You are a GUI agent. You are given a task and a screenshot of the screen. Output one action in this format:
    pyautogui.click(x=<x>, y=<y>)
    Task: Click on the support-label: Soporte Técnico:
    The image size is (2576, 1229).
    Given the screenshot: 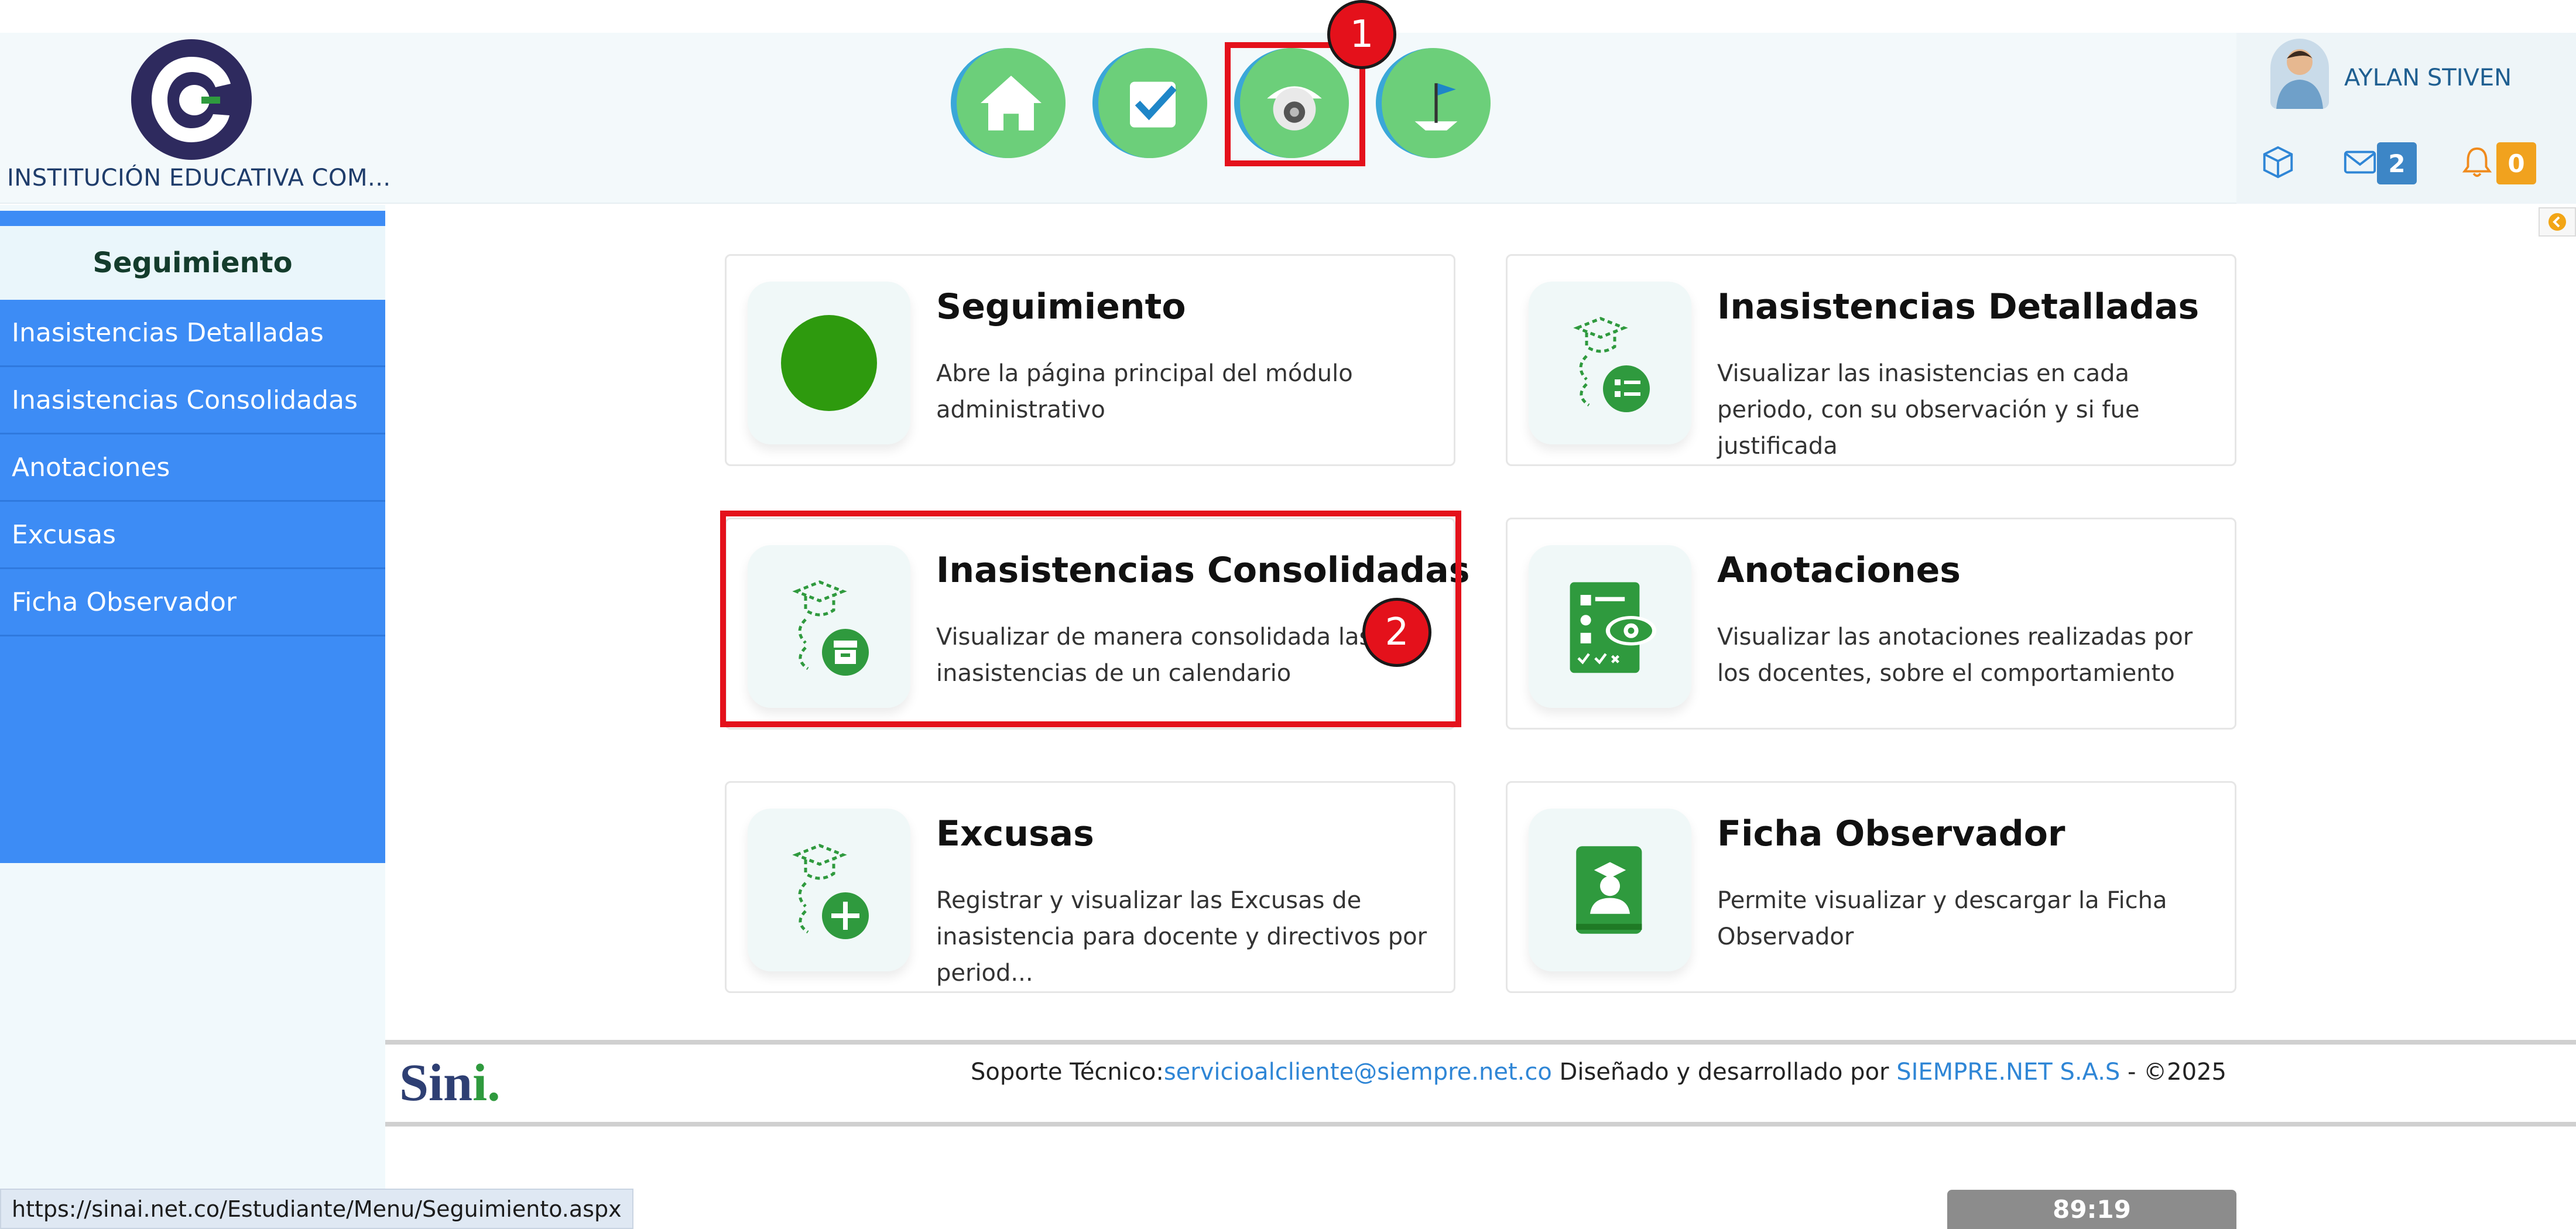 What is the action you would take?
    pyautogui.click(x=1067, y=1072)
    